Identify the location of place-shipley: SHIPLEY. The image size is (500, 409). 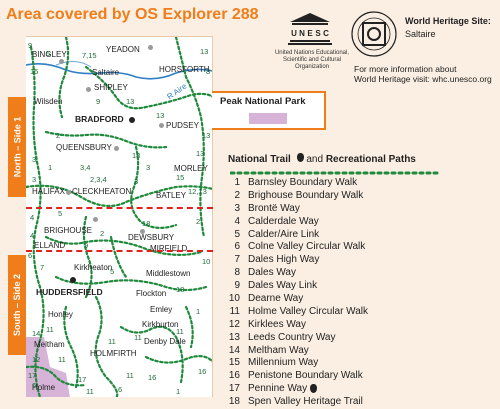
(111, 87).